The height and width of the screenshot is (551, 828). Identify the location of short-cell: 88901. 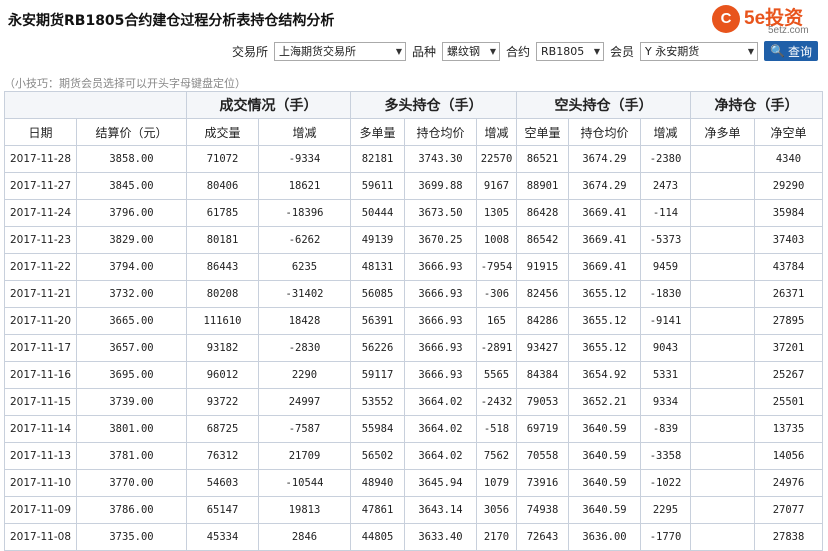
(542, 186).